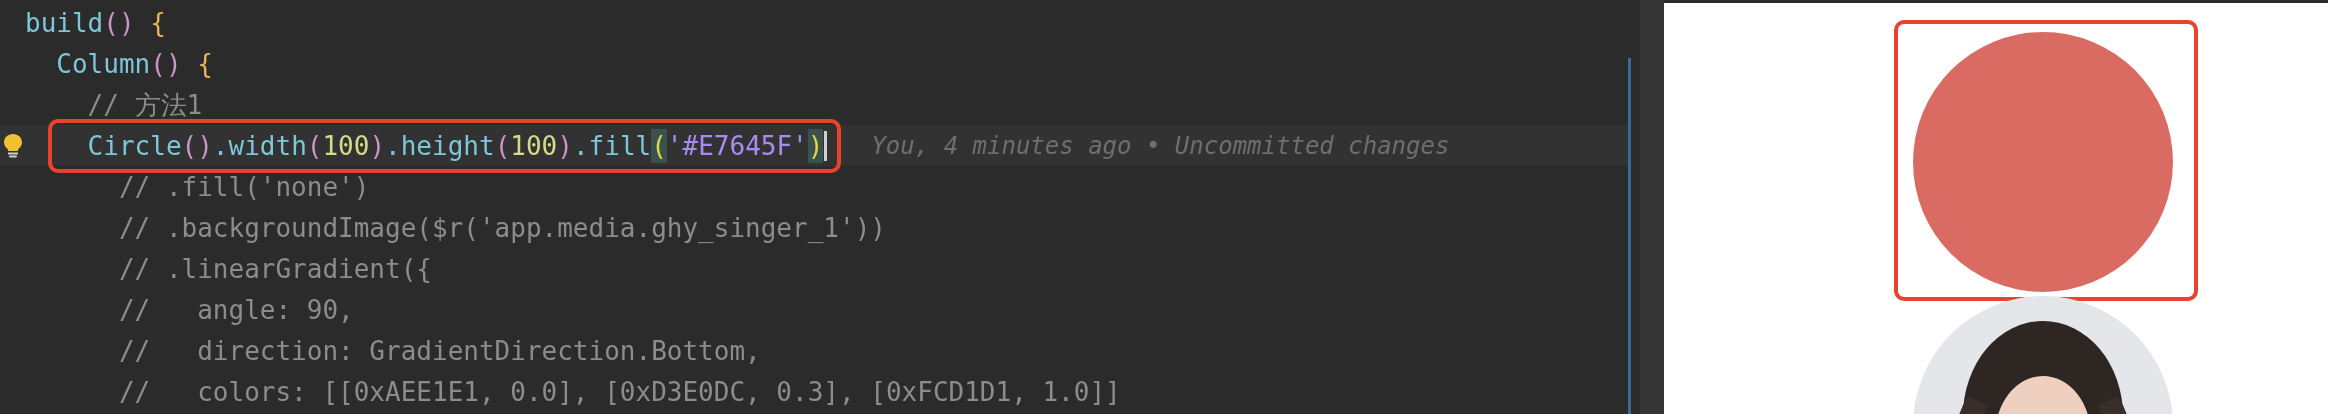 The width and height of the screenshot is (2328, 414). Describe the element at coordinates (501, 228) in the screenshot. I see `code-line: // .backgroundImage($r('app.media.ghy_singer_1'))` at that location.